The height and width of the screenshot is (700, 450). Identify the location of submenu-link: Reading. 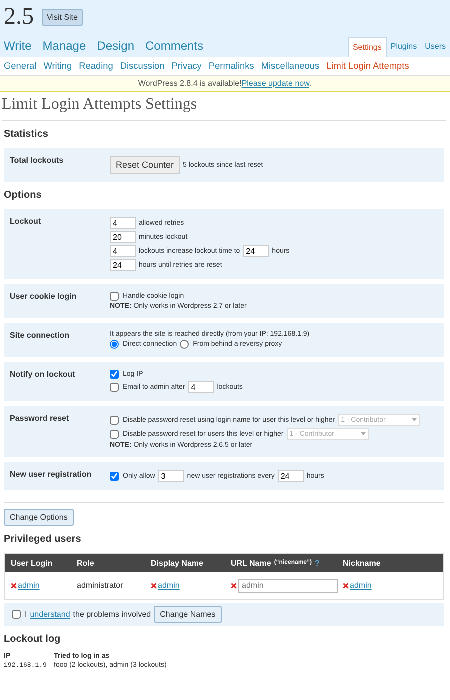
(96, 66).